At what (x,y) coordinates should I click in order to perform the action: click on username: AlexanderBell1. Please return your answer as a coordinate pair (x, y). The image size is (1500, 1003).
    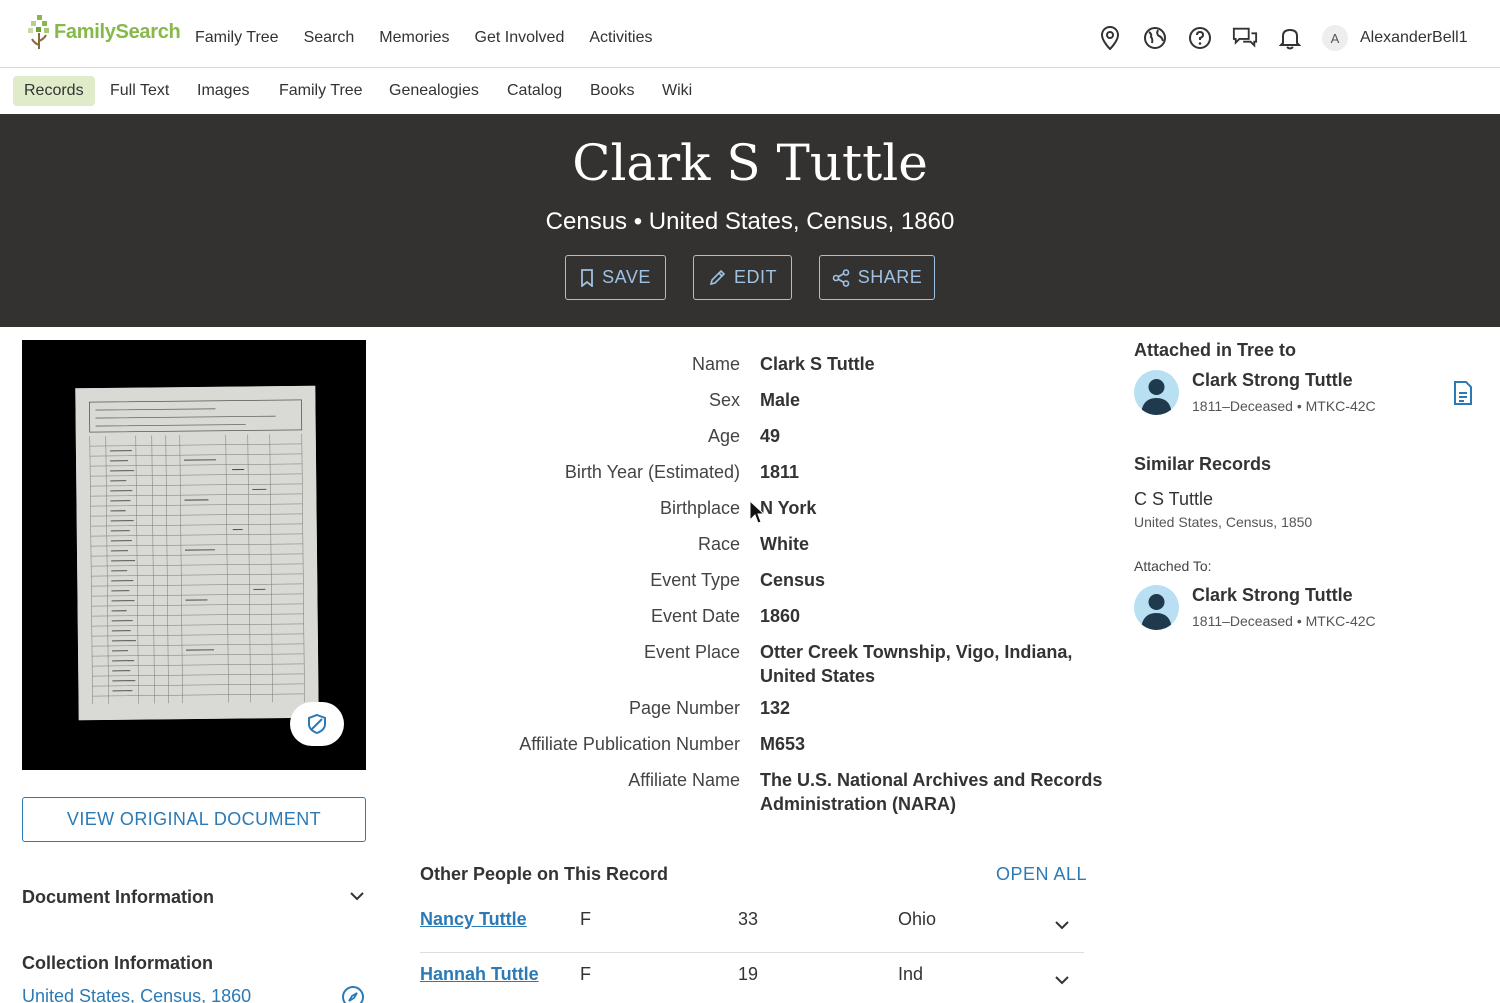
    Looking at the image, I should click on (1414, 38).